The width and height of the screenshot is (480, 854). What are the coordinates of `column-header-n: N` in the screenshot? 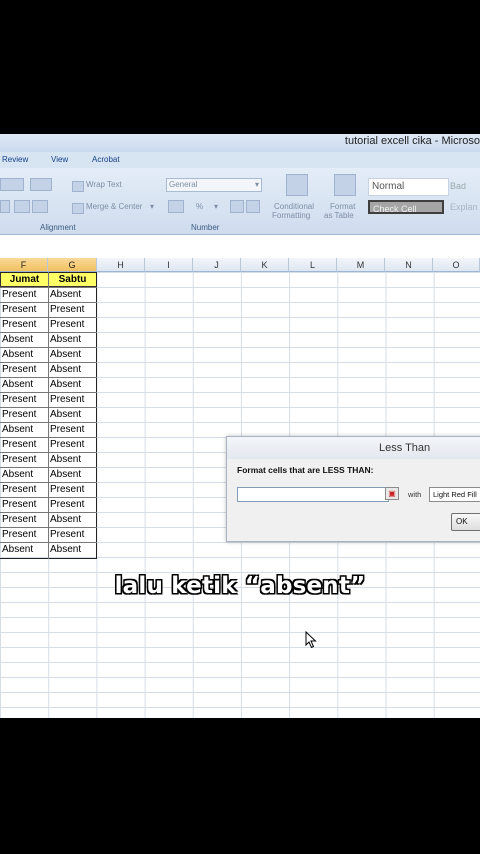 It's located at (409, 265).